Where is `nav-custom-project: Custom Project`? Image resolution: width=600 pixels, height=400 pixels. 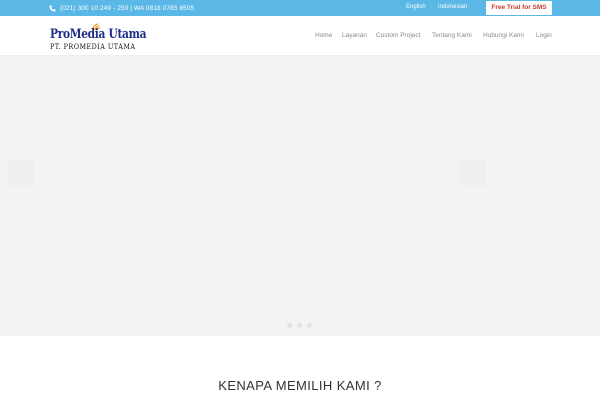 nav-custom-project: Custom Project is located at coordinates (398, 37).